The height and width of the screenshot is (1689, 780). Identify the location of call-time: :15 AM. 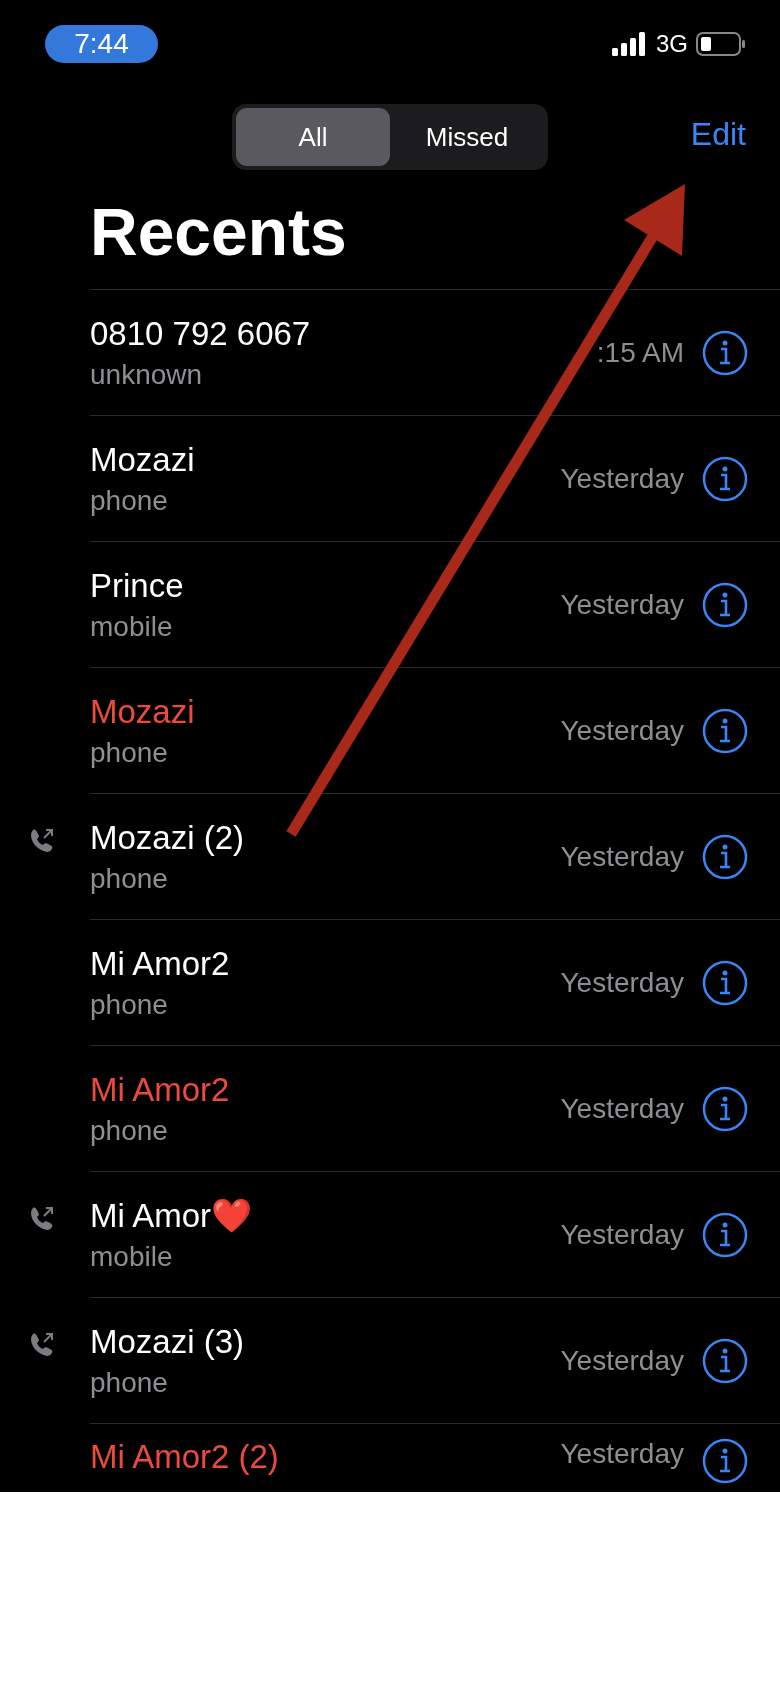
(640, 352).